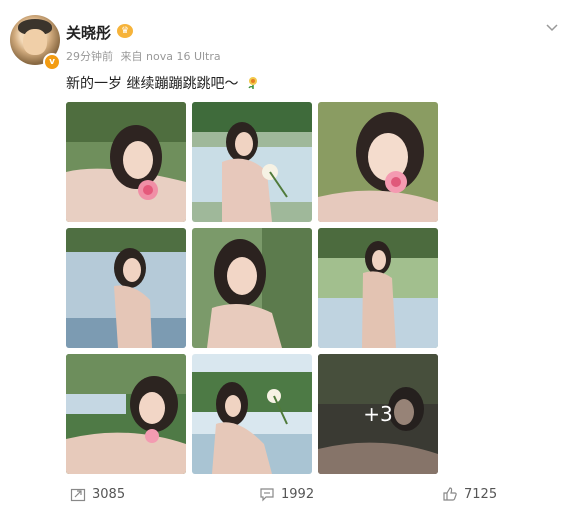 This screenshot has width=570, height=517. I want to click on comment-button: 1992, so click(286, 494).